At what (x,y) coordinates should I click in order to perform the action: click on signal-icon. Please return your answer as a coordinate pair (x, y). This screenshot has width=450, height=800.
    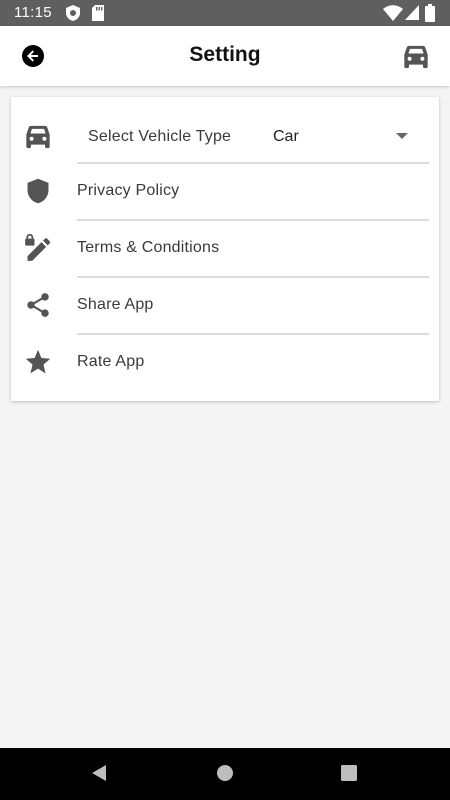
    Looking at the image, I should click on (412, 12).